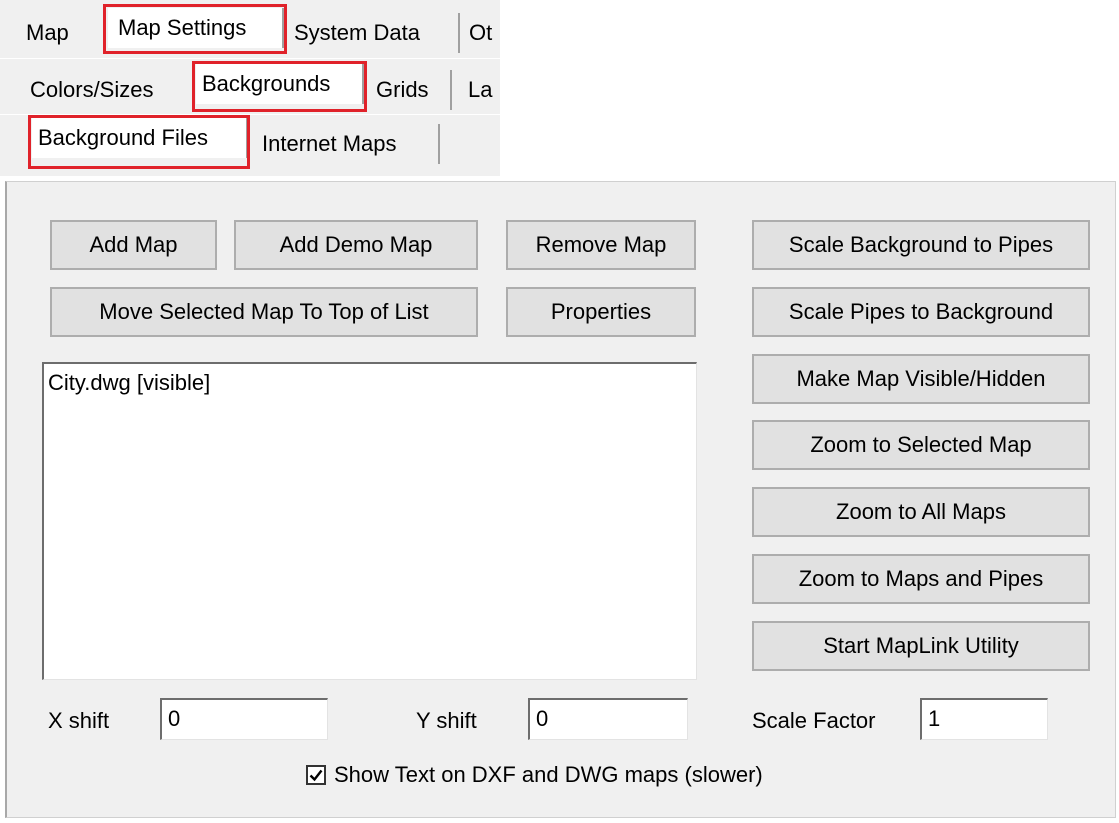 This screenshot has height=823, width=1119. What do you see at coordinates (280, 84) in the screenshot?
I see `tab-backgrounds: Backgrounds` at bounding box center [280, 84].